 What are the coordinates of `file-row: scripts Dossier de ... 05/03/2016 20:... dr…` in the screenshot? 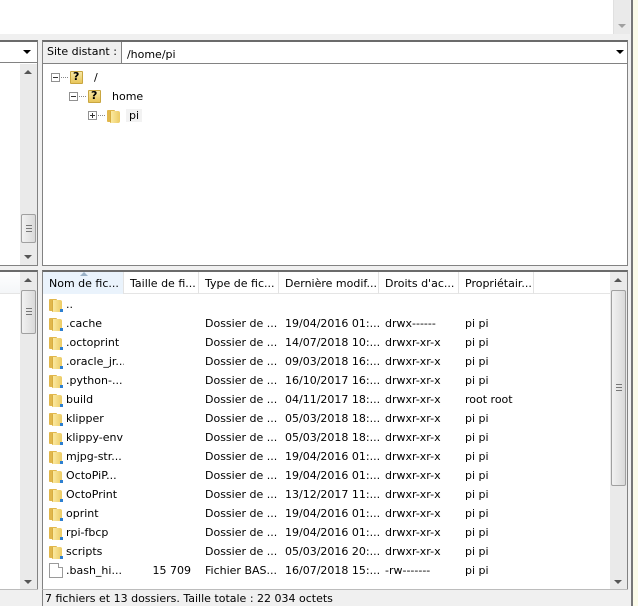 It's located at (327, 551).